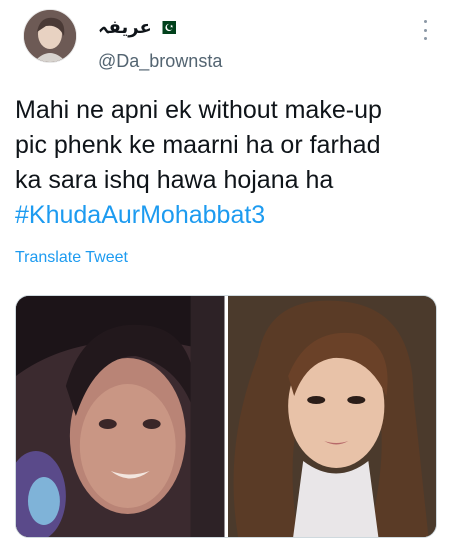  Describe the element at coordinates (198, 110) in the screenshot. I see `tweet-text-line: Mahi ne apni ek without make-up` at that location.